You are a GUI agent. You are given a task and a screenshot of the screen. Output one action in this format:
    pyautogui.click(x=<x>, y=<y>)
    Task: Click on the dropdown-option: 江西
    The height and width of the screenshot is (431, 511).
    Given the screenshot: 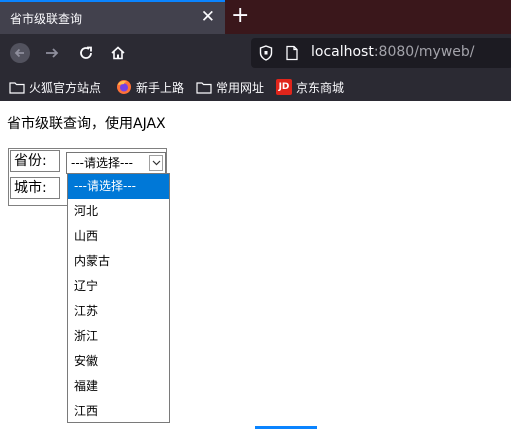 What is the action you would take?
    pyautogui.click(x=118, y=411)
    